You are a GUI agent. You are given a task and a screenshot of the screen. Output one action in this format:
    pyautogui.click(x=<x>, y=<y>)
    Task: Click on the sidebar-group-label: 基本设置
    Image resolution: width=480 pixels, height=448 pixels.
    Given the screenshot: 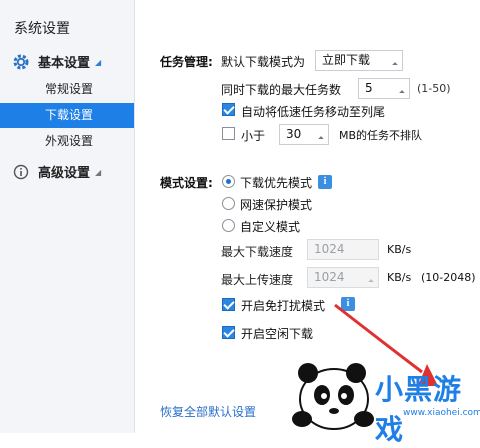 What is the action you would take?
    pyautogui.click(x=64, y=63)
    